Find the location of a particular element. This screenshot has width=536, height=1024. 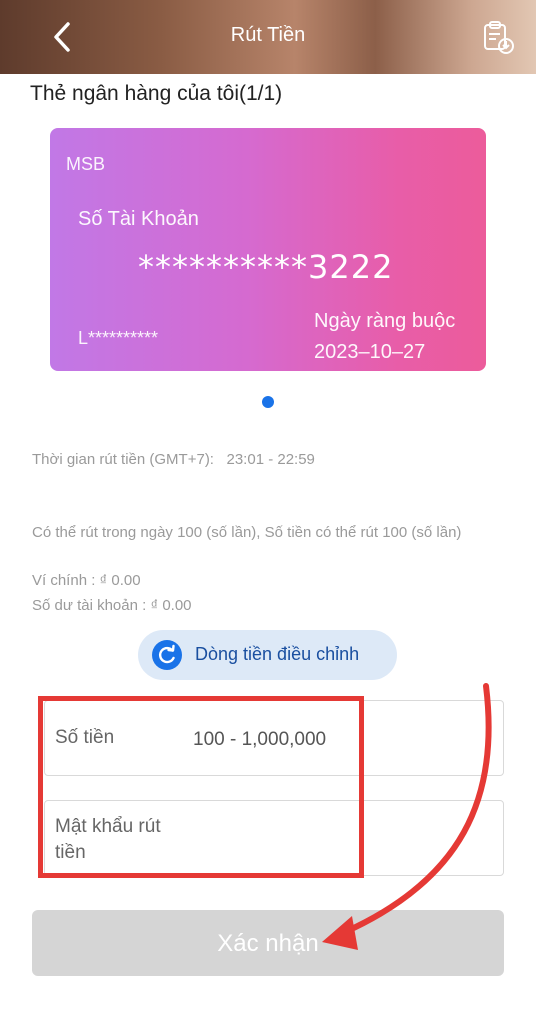

amount-label: Số tiền is located at coordinates (85, 737).